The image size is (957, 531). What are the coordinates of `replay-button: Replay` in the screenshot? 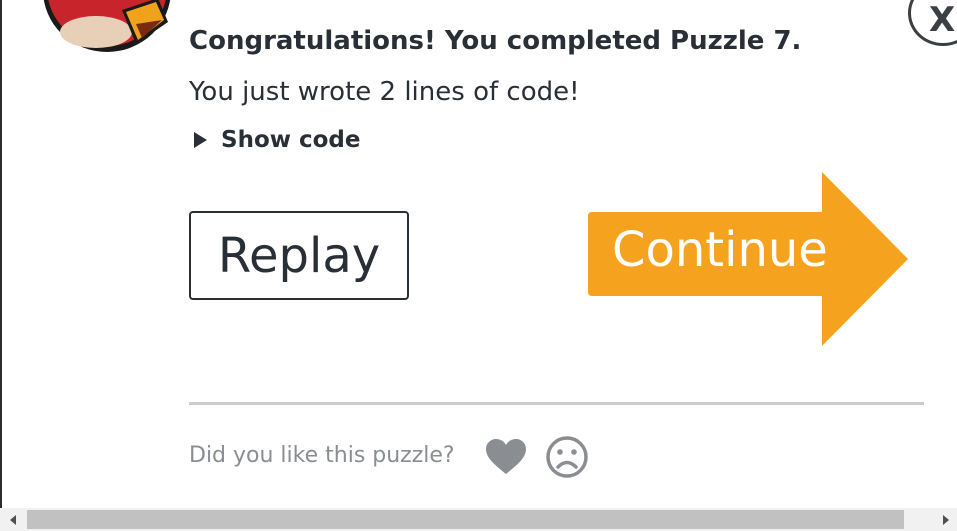 It's located at (299, 255).